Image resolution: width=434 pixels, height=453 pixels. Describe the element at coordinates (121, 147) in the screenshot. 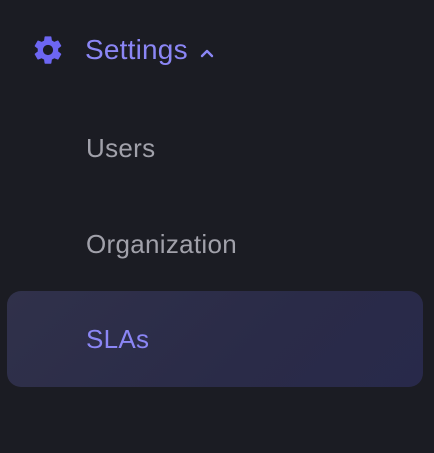

I see `nav-item-label: Users` at that location.